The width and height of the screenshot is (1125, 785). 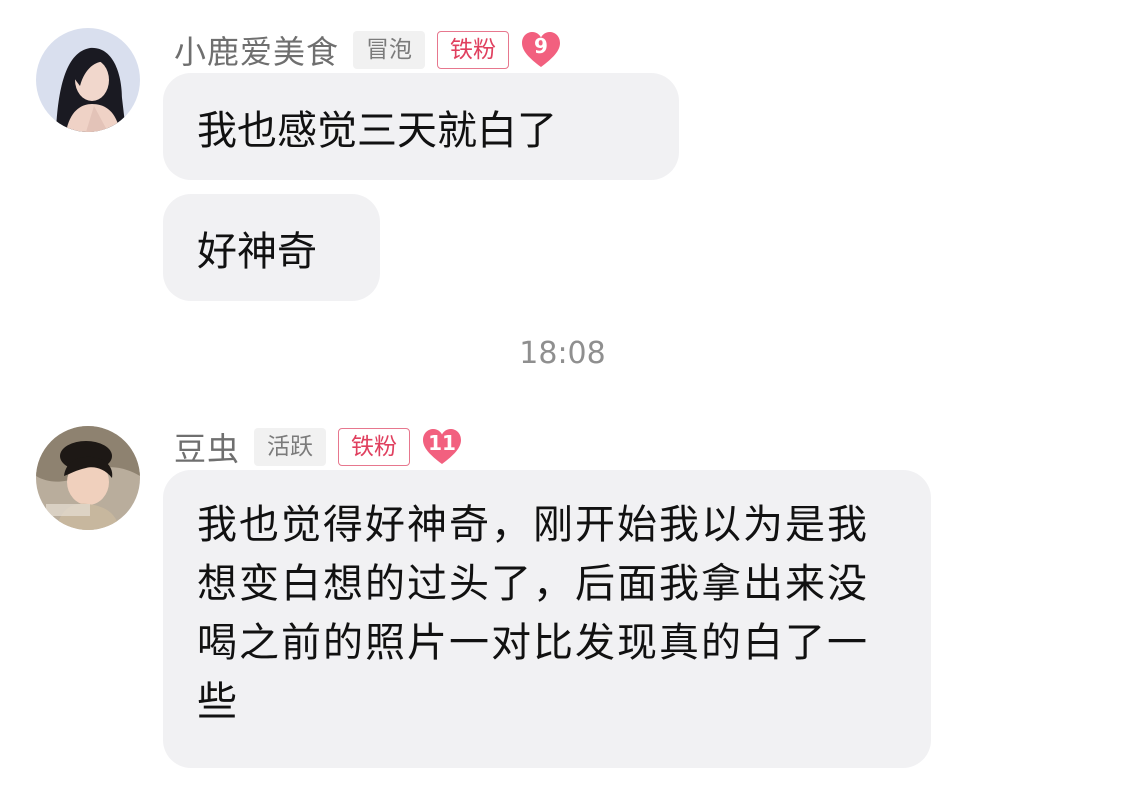 I want to click on username: 小鹿爱美食, so click(x=256, y=50).